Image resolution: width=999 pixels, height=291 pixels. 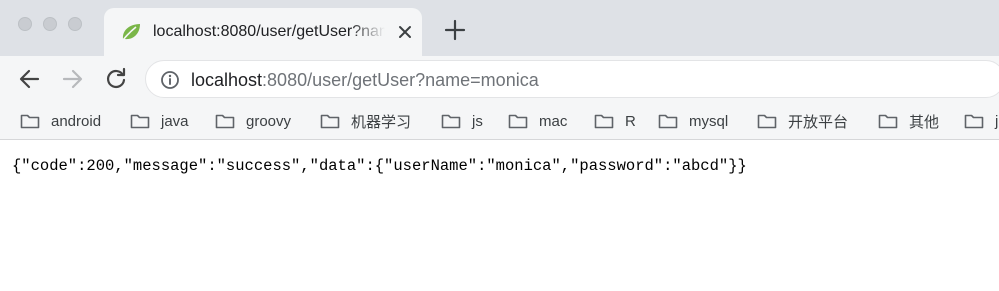 I want to click on bookmark-groovy: groovy, so click(x=253, y=121).